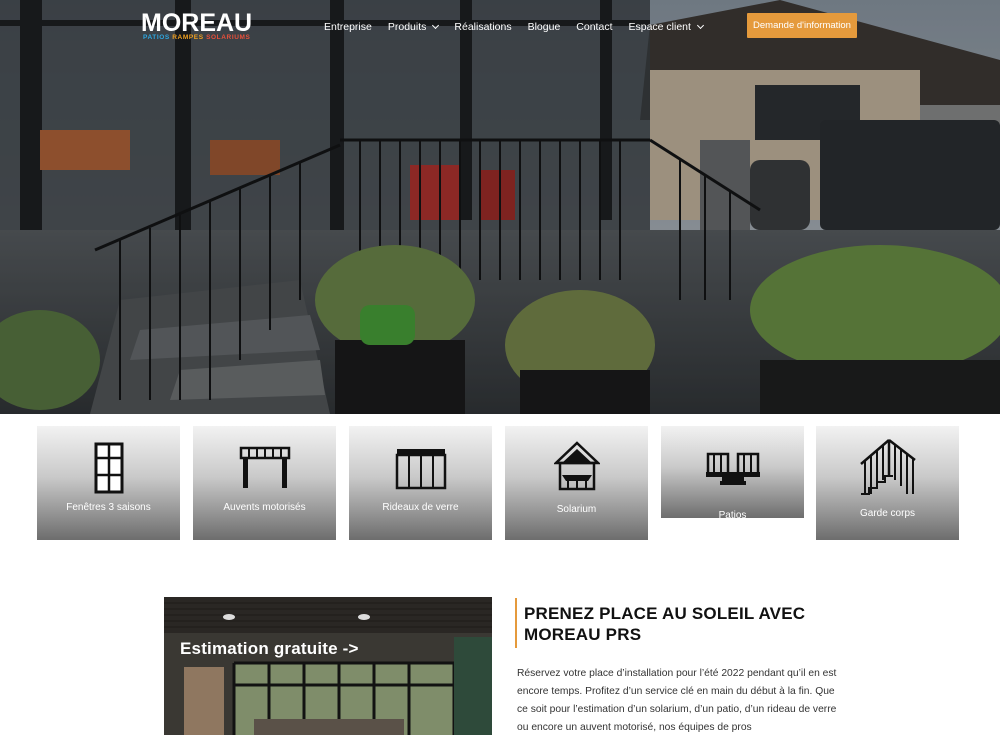  I want to click on logo-wordmark: MOREAU, so click(197, 23).